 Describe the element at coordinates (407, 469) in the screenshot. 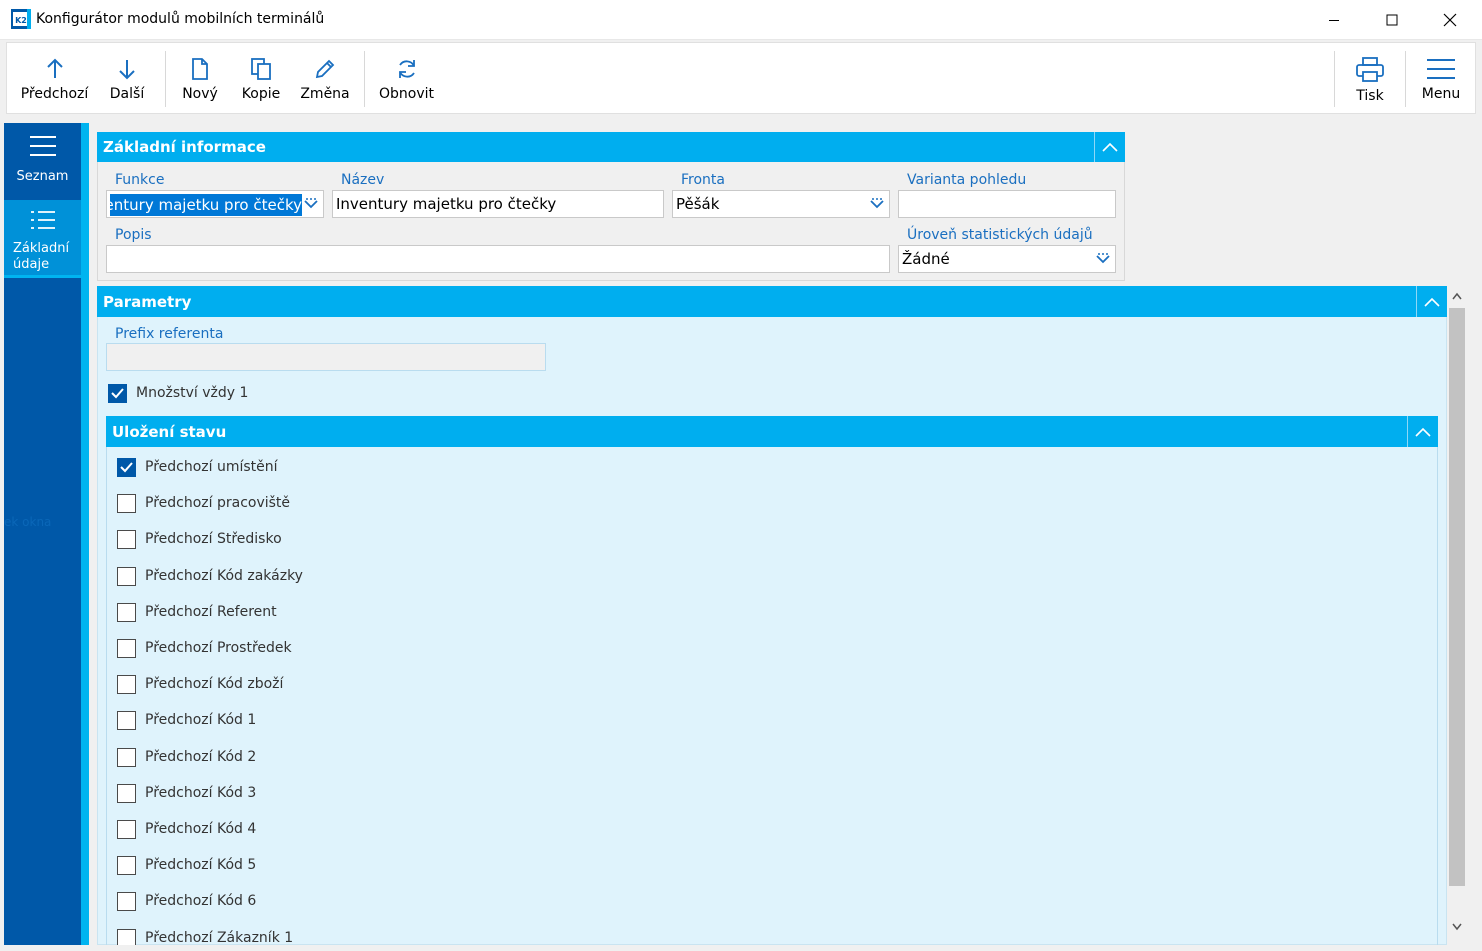

I see `list-item: Předchozí umístění` at that location.